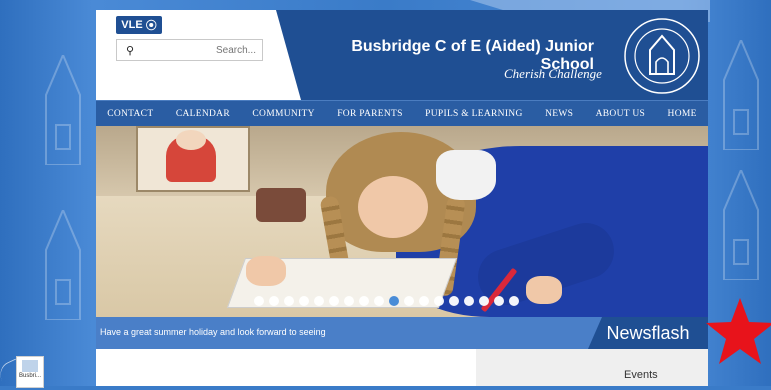 The width and height of the screenshot is (771, 390). What do you see at coordinates (553, 73) in the screenshot?
I see `school-tagline: Cherish Challenge` at bounding box center [553, 73].